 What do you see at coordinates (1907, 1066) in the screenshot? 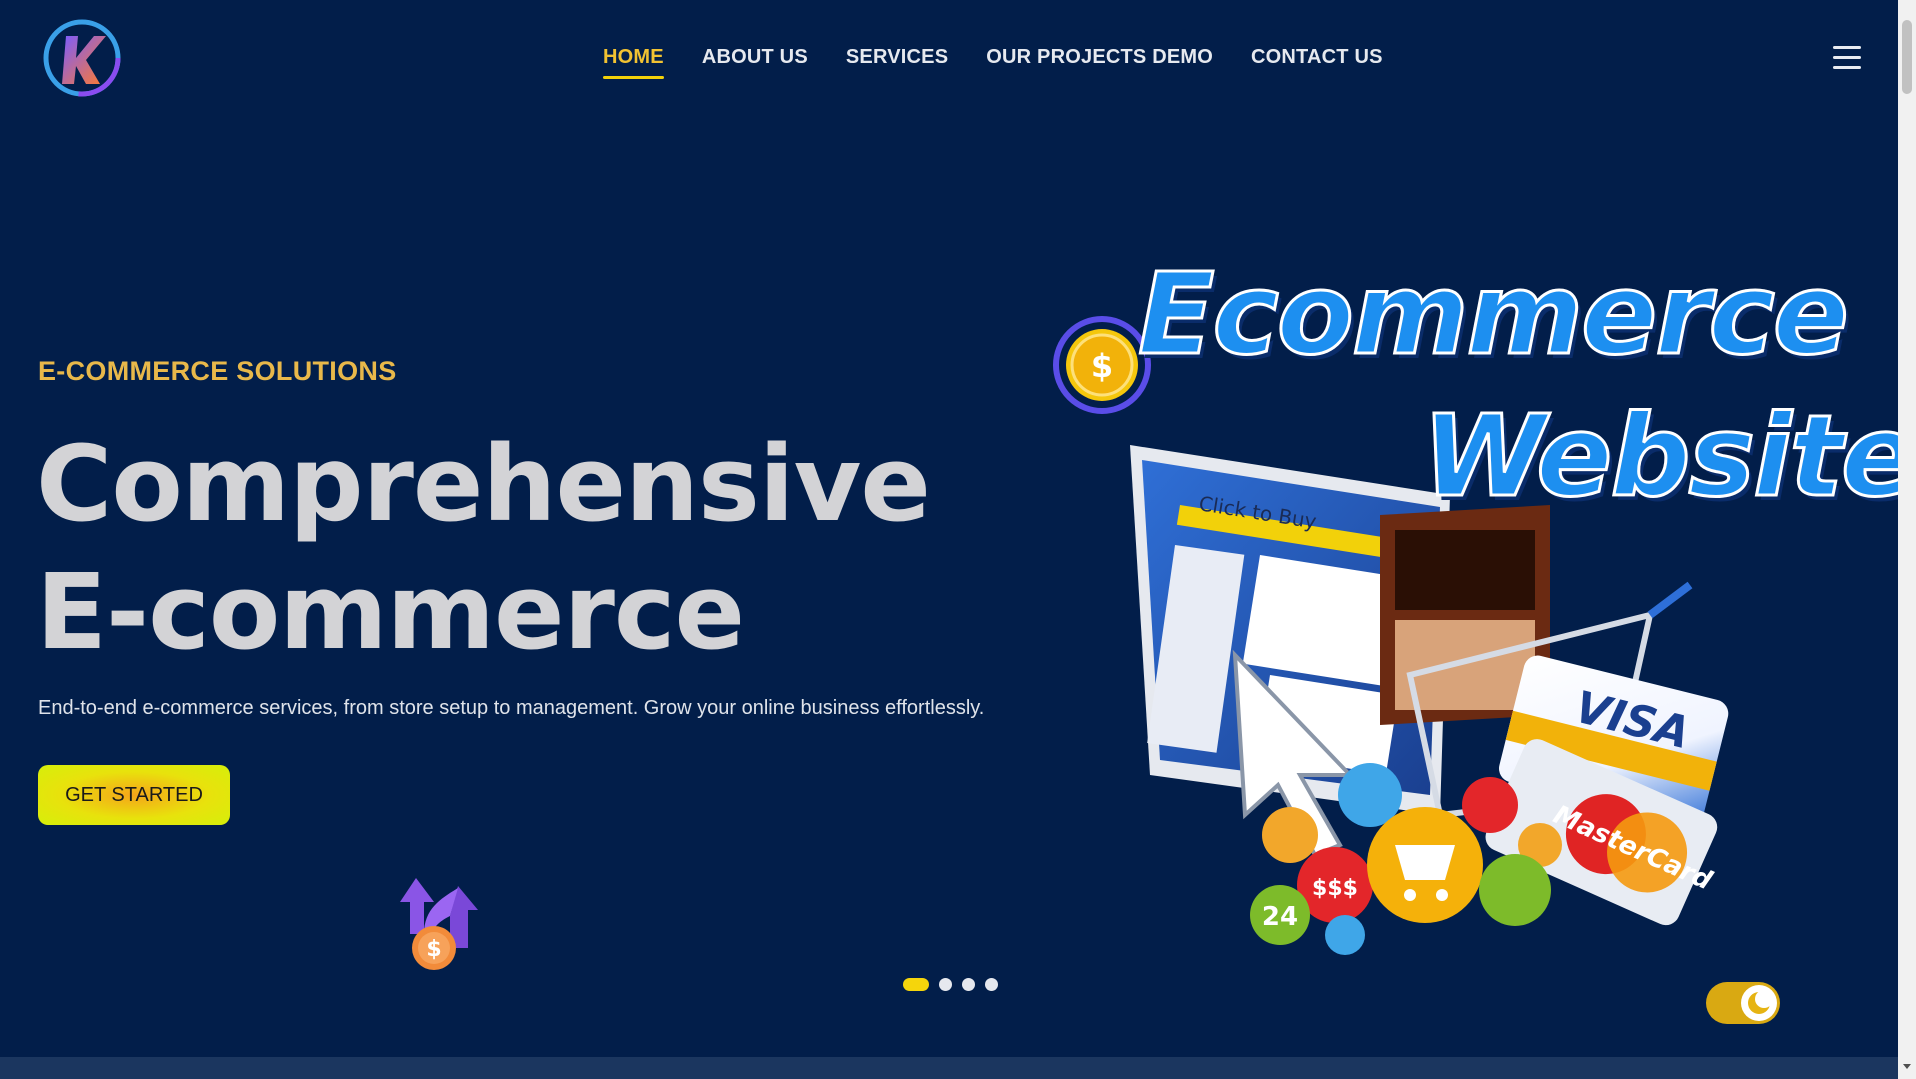
I see `scroll-down-arrow-icon` at bounding box center [1907, 1066].